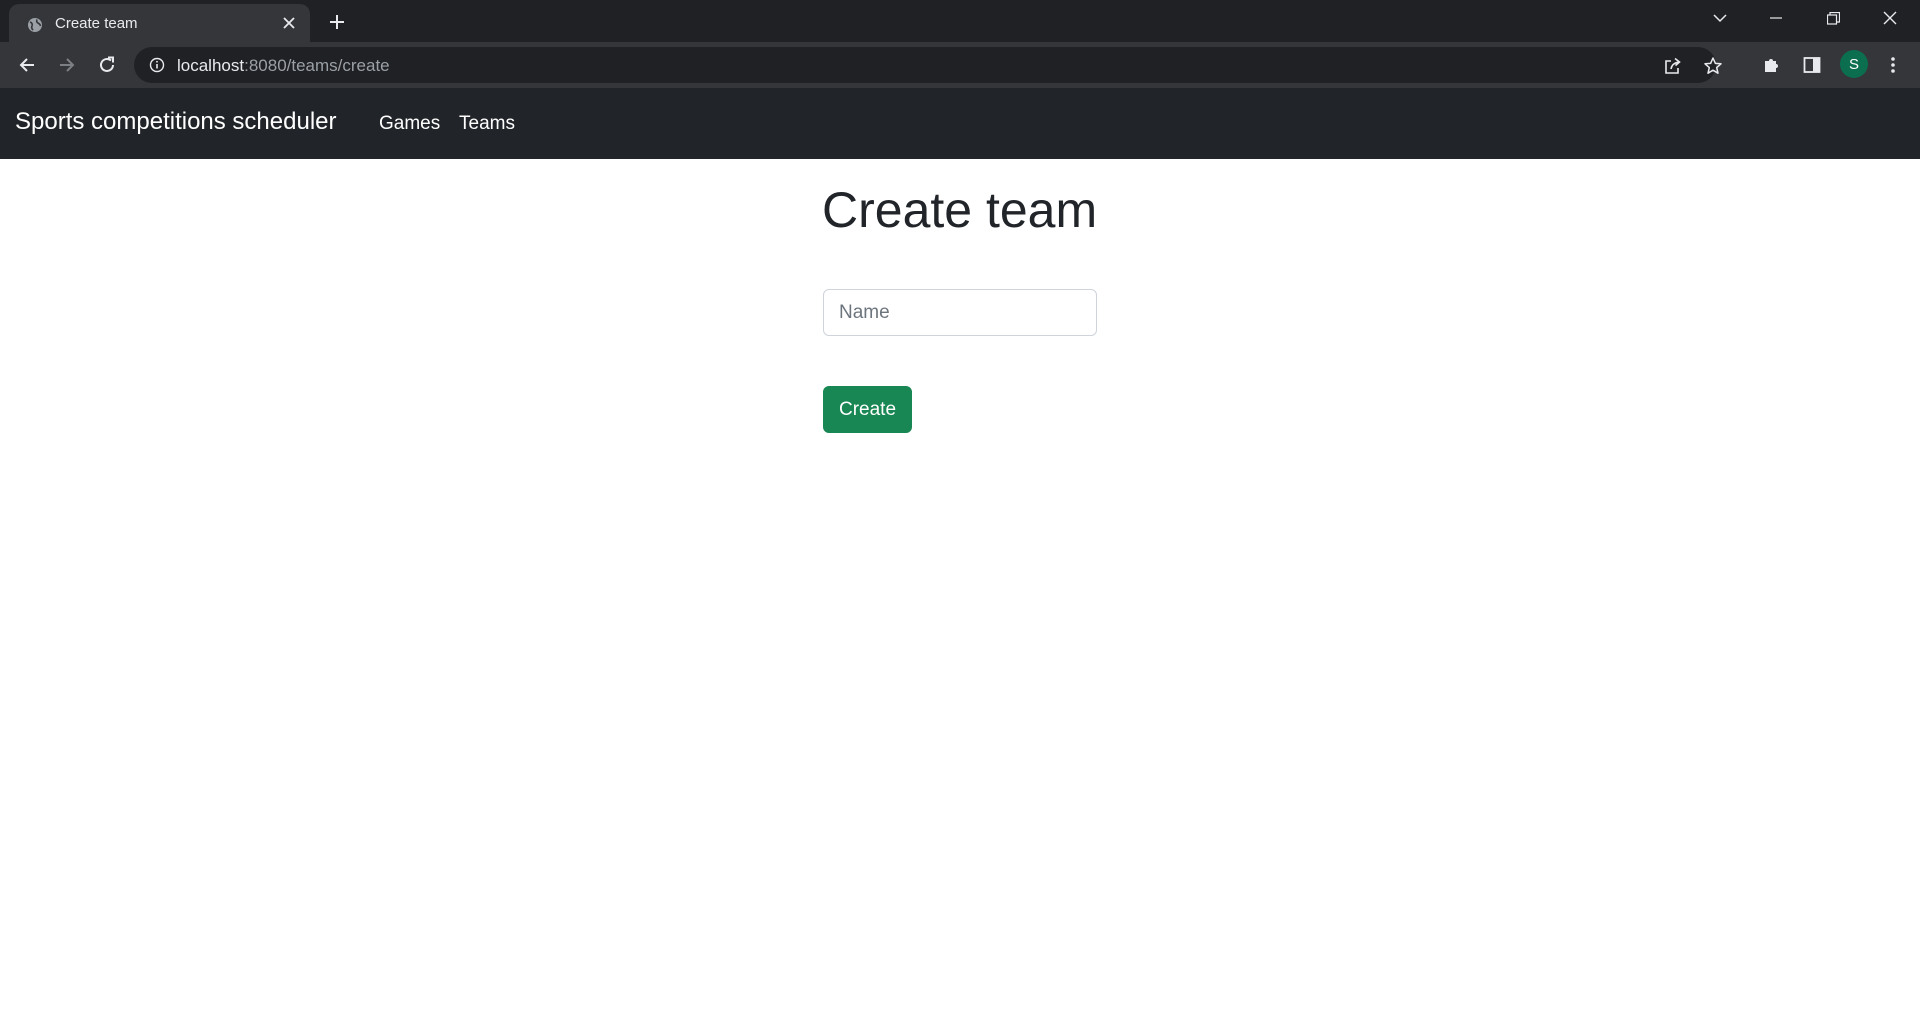 The width and height of the screenshot is (1920, 1030). I want to click on reload-icon, so click(107, 65).